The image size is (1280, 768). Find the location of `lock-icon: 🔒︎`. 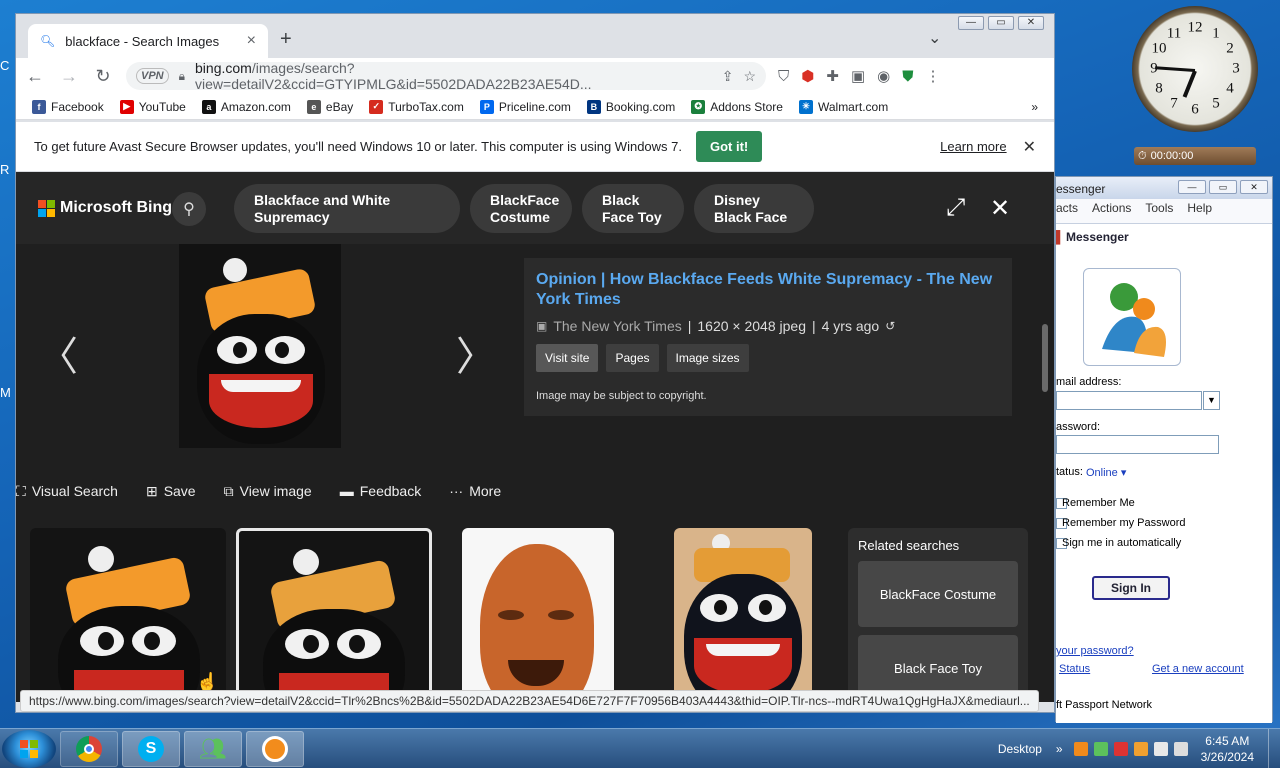

lock-icon: 🔒︎ is located at coordinates (182, 76).